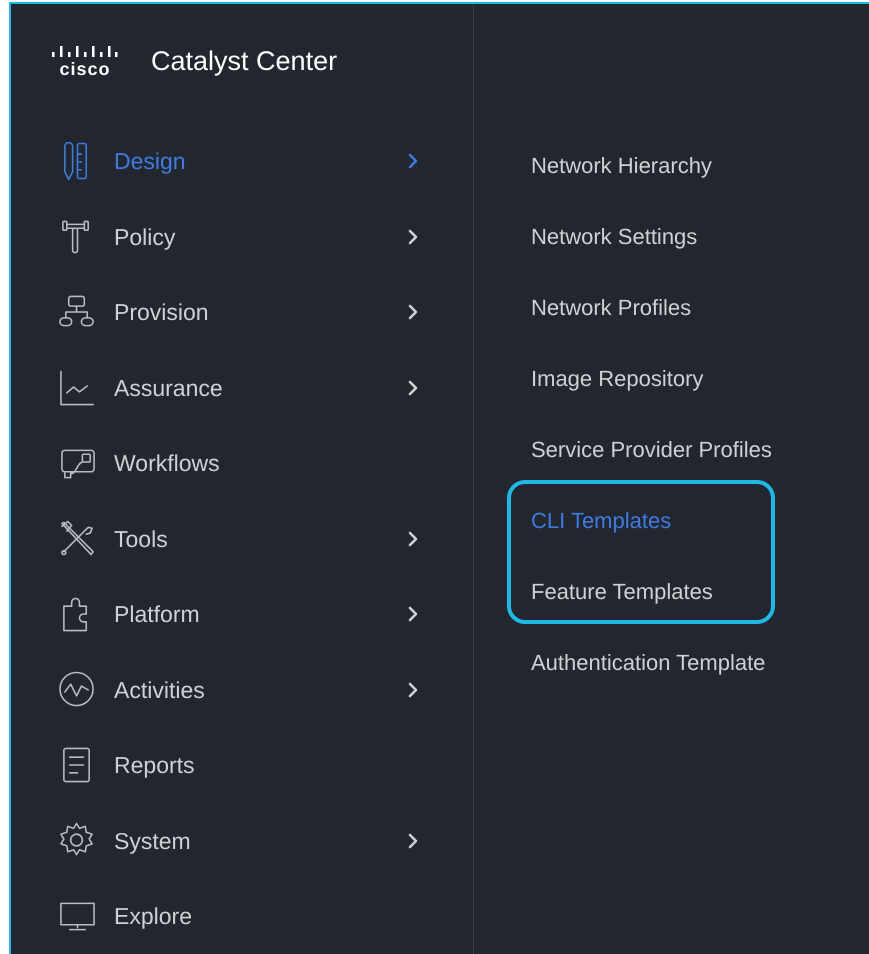  Describe the element at coordinates (242, 388) in the screenshot. I see `menu-item: Assurance` at that location.